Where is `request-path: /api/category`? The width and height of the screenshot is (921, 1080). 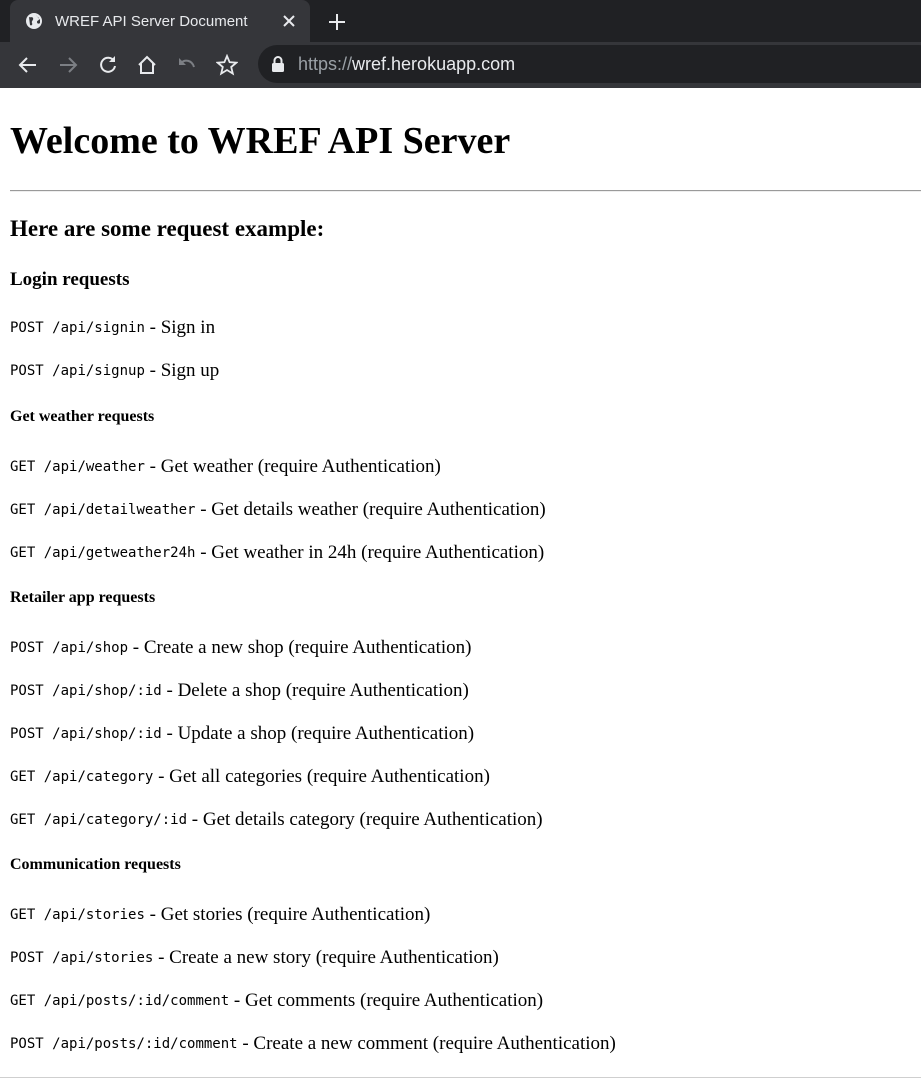 request-path: /api/category is located at coordinates (98, 776).